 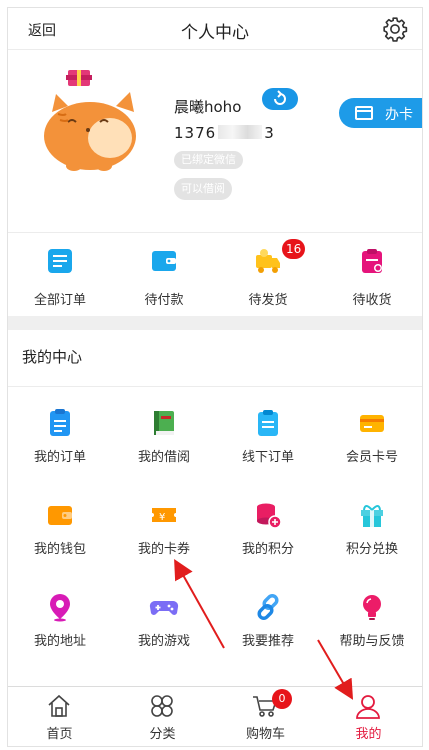 I want to click on center-label: 积分兑换, so click(x=371, y=549).